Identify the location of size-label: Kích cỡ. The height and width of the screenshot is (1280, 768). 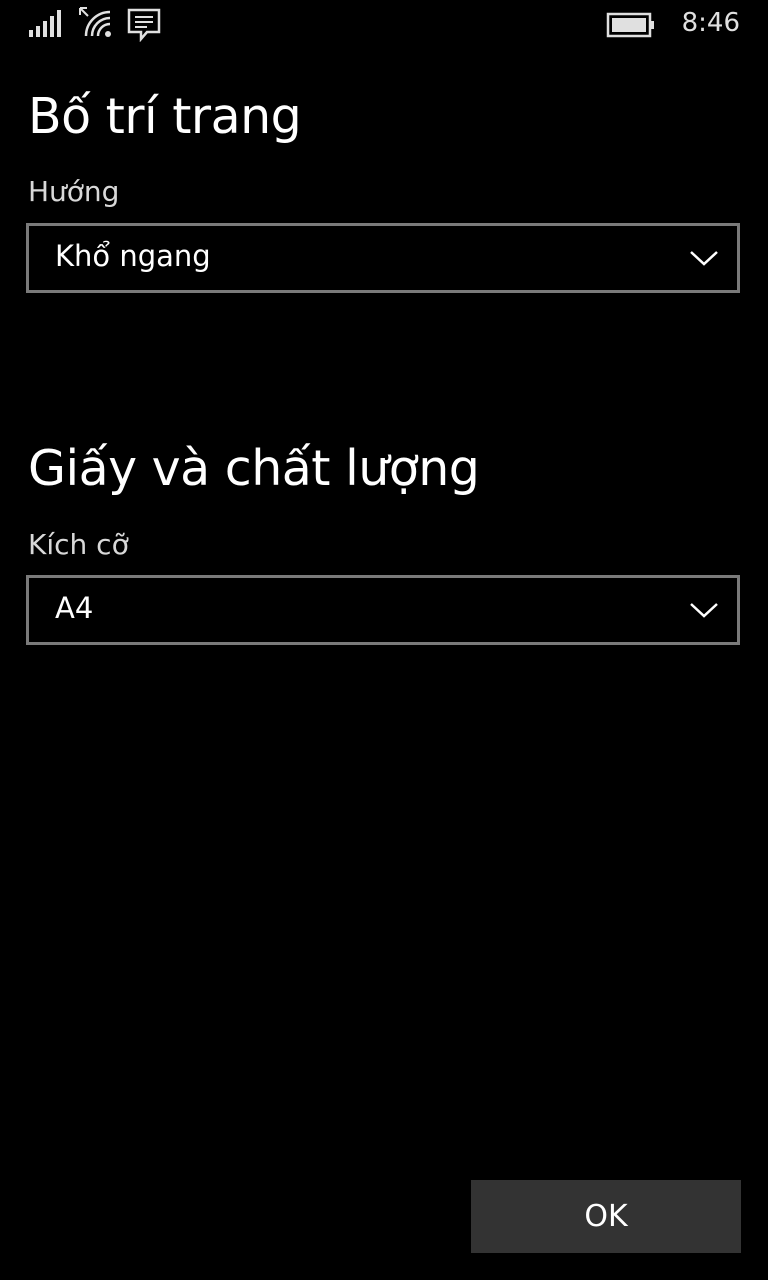
(78, 544).